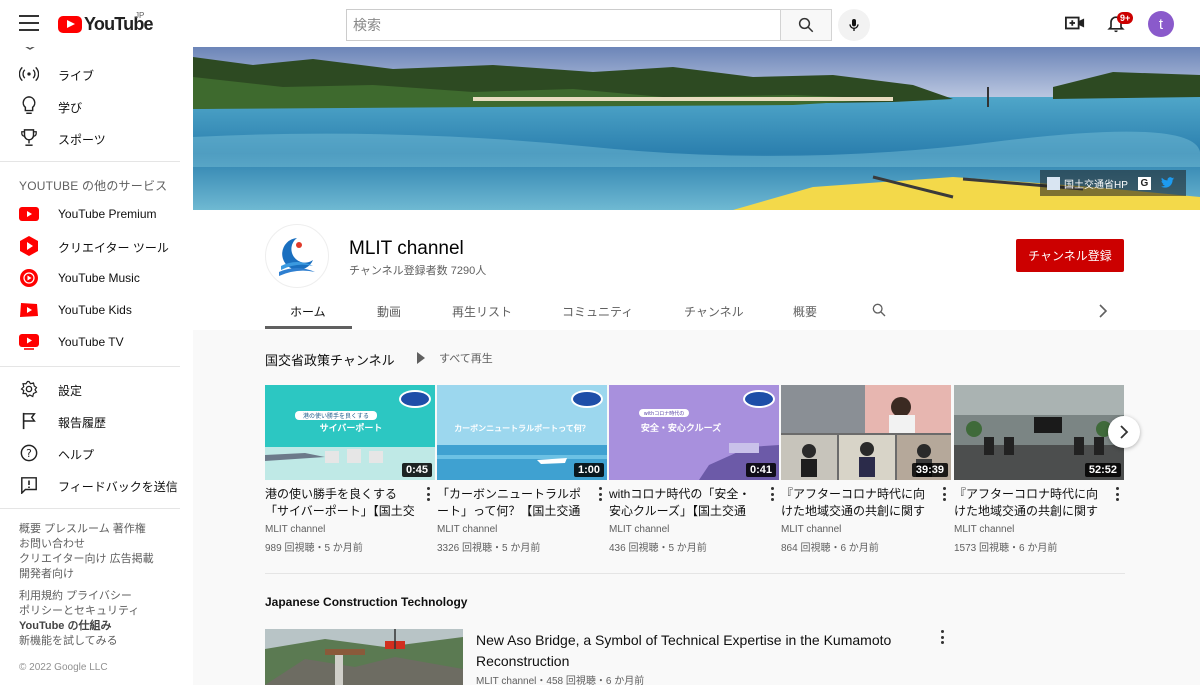  I want to click on sidebar-item-youtube-premium: YouTube Premium, so click(96, 214).